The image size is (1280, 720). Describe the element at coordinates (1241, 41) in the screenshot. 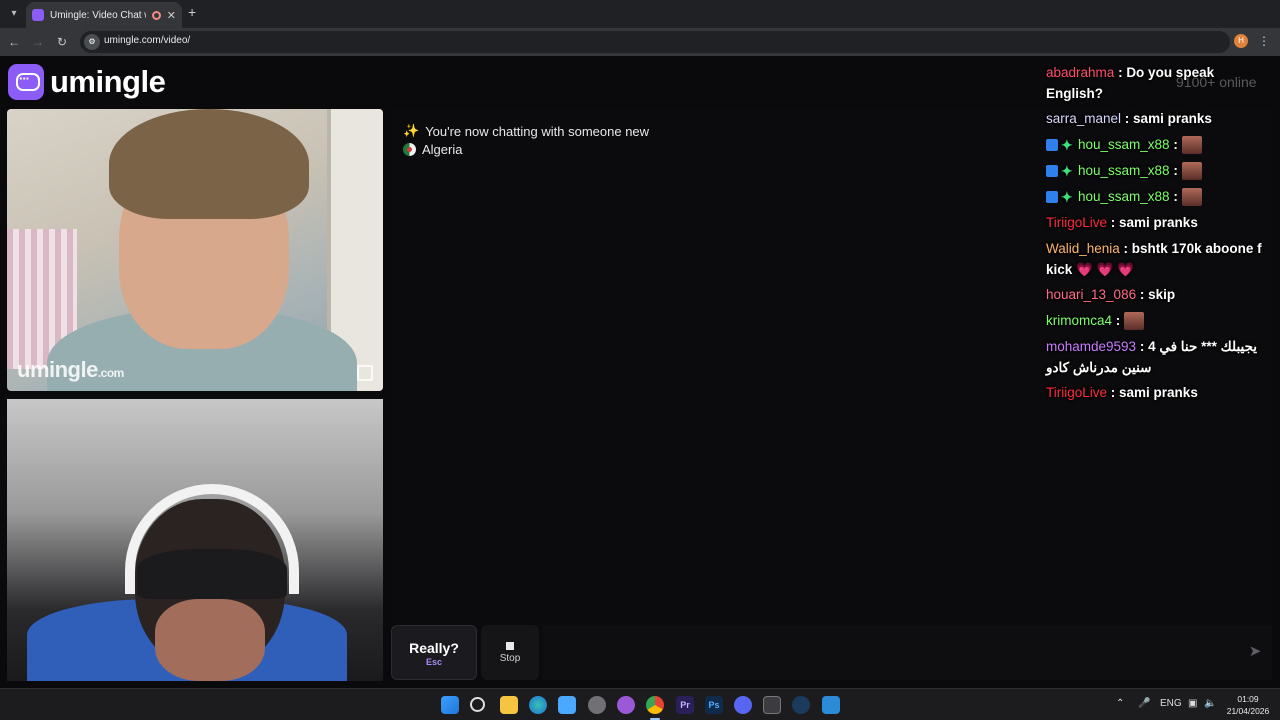

I see `profile-avatar: H` at that location.